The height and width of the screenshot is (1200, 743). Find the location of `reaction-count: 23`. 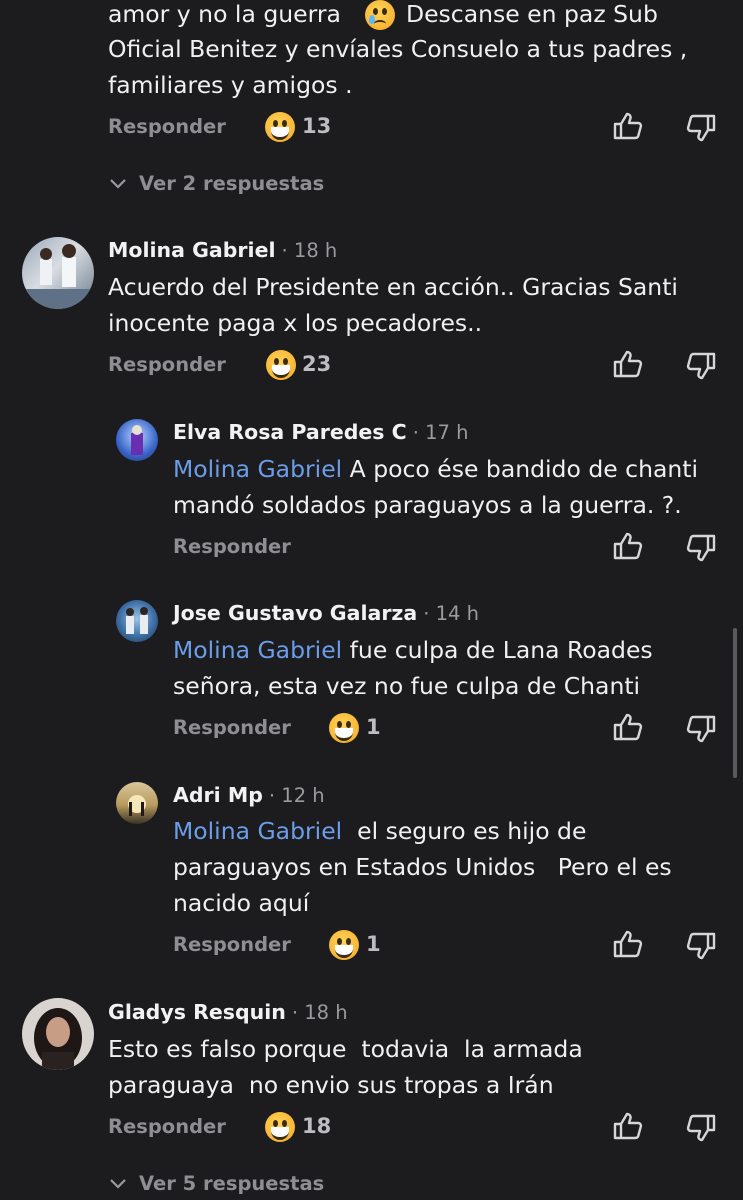

reaction-count: 23 is located at coordinates (316, 364).